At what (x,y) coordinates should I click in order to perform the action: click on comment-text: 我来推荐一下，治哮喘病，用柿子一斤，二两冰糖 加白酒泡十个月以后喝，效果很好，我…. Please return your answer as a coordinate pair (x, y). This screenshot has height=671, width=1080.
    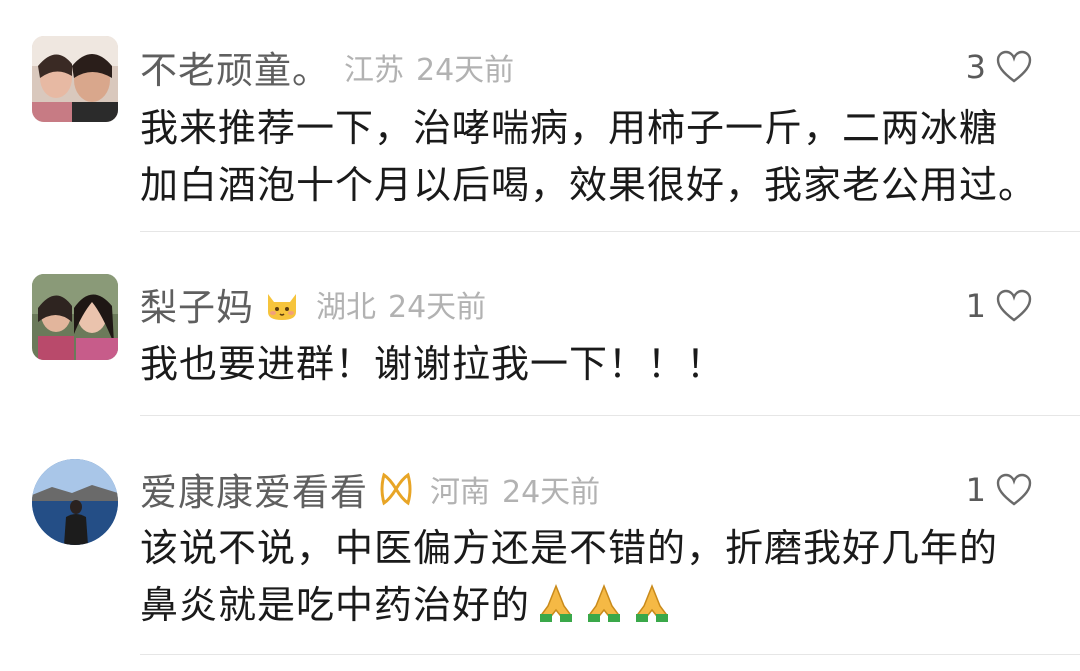
    Looking at the image, I should click on (595, 157).